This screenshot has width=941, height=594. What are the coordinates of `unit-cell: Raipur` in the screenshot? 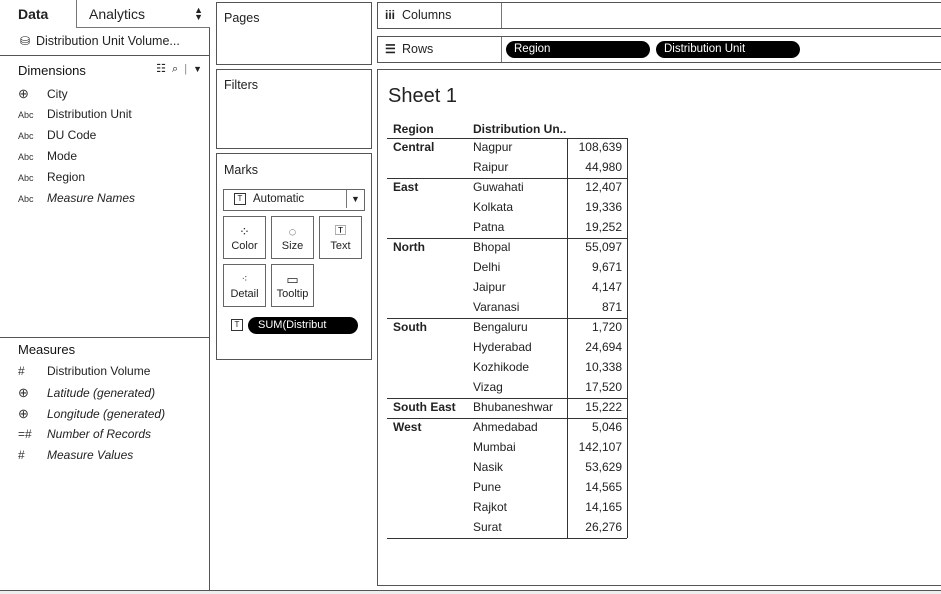 It's located at (490, 167).